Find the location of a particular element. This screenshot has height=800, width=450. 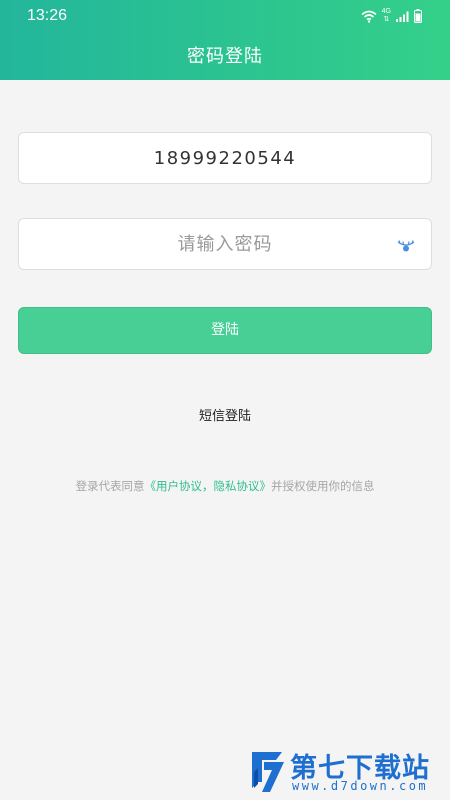

phone-input is located at coordinates (225, 158).